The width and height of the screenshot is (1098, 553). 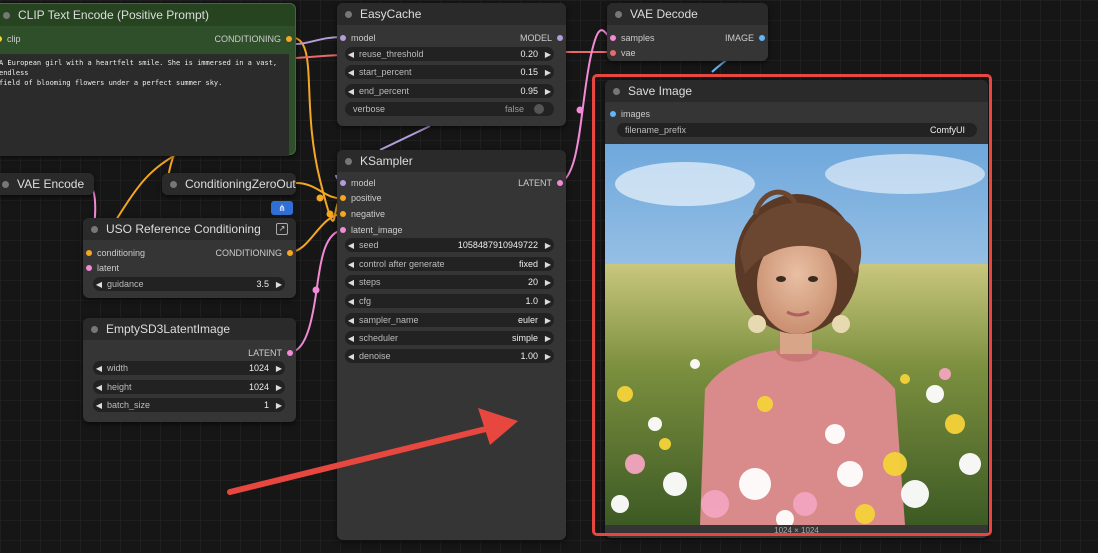 What do you see at coordinates (687, 14) in the screenshot?
I see `node-header: VAE Decode` at bounding box center [687, 14].